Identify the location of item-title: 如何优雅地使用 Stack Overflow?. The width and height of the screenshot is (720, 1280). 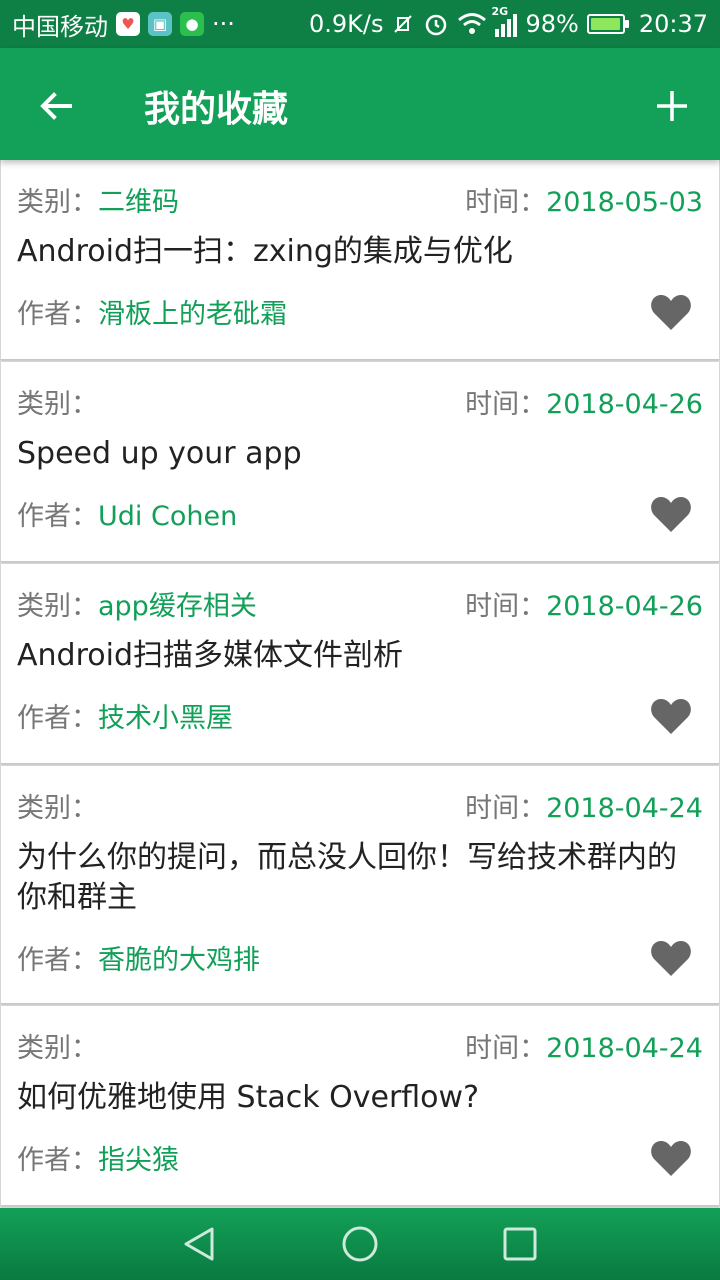
(248, 1097).